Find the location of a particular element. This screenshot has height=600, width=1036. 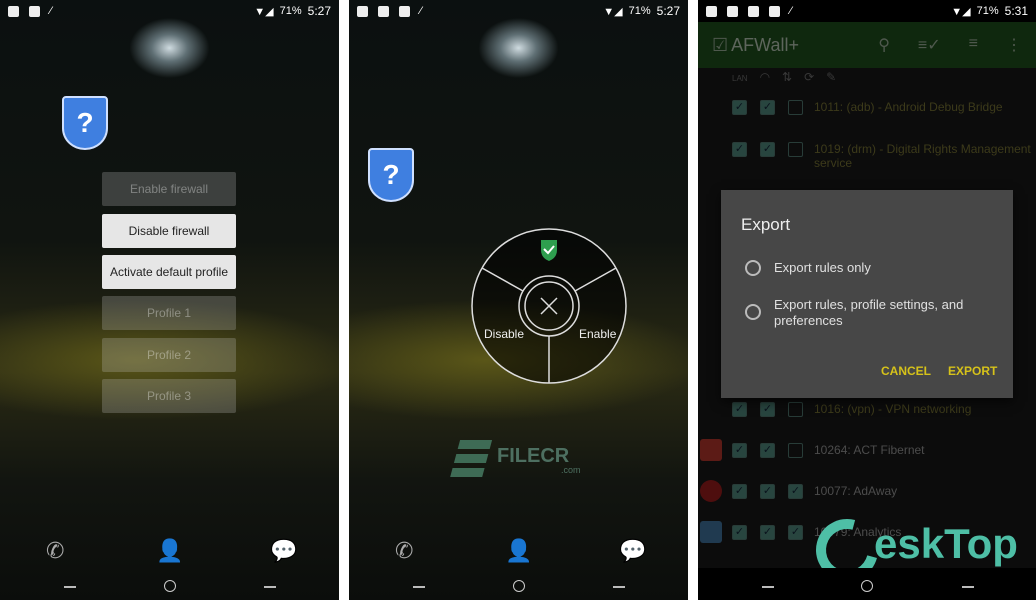

export-rules-only-radio is located at coordinates (753, 268).